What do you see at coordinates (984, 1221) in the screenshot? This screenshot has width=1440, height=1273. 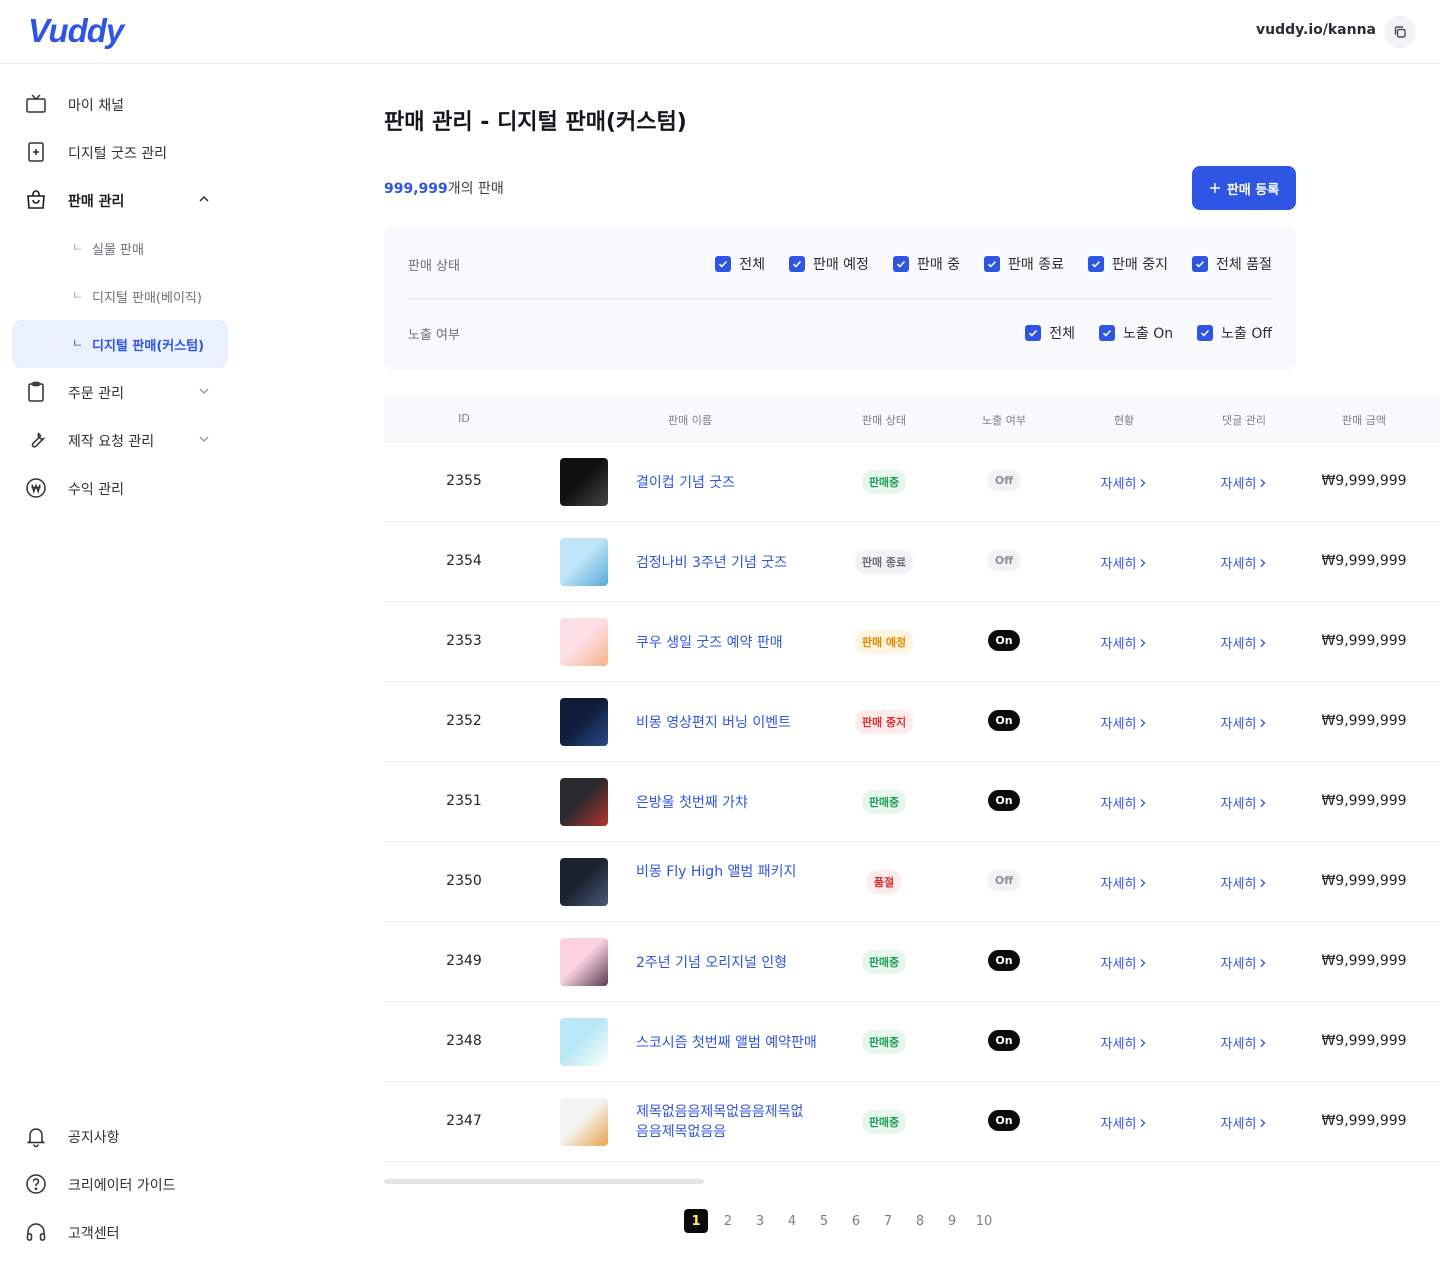 I see `page-10-button: 10` at bounding box center [984, 1221].